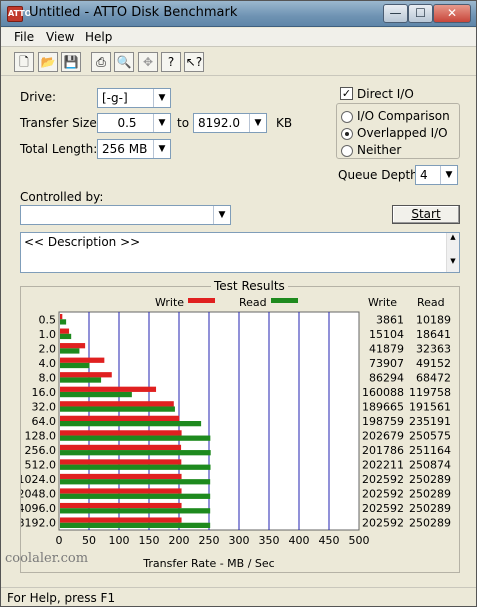  Describe the element at coordinates (44, 406) in the screenshot. I see `category-label: 32.0` at that location.